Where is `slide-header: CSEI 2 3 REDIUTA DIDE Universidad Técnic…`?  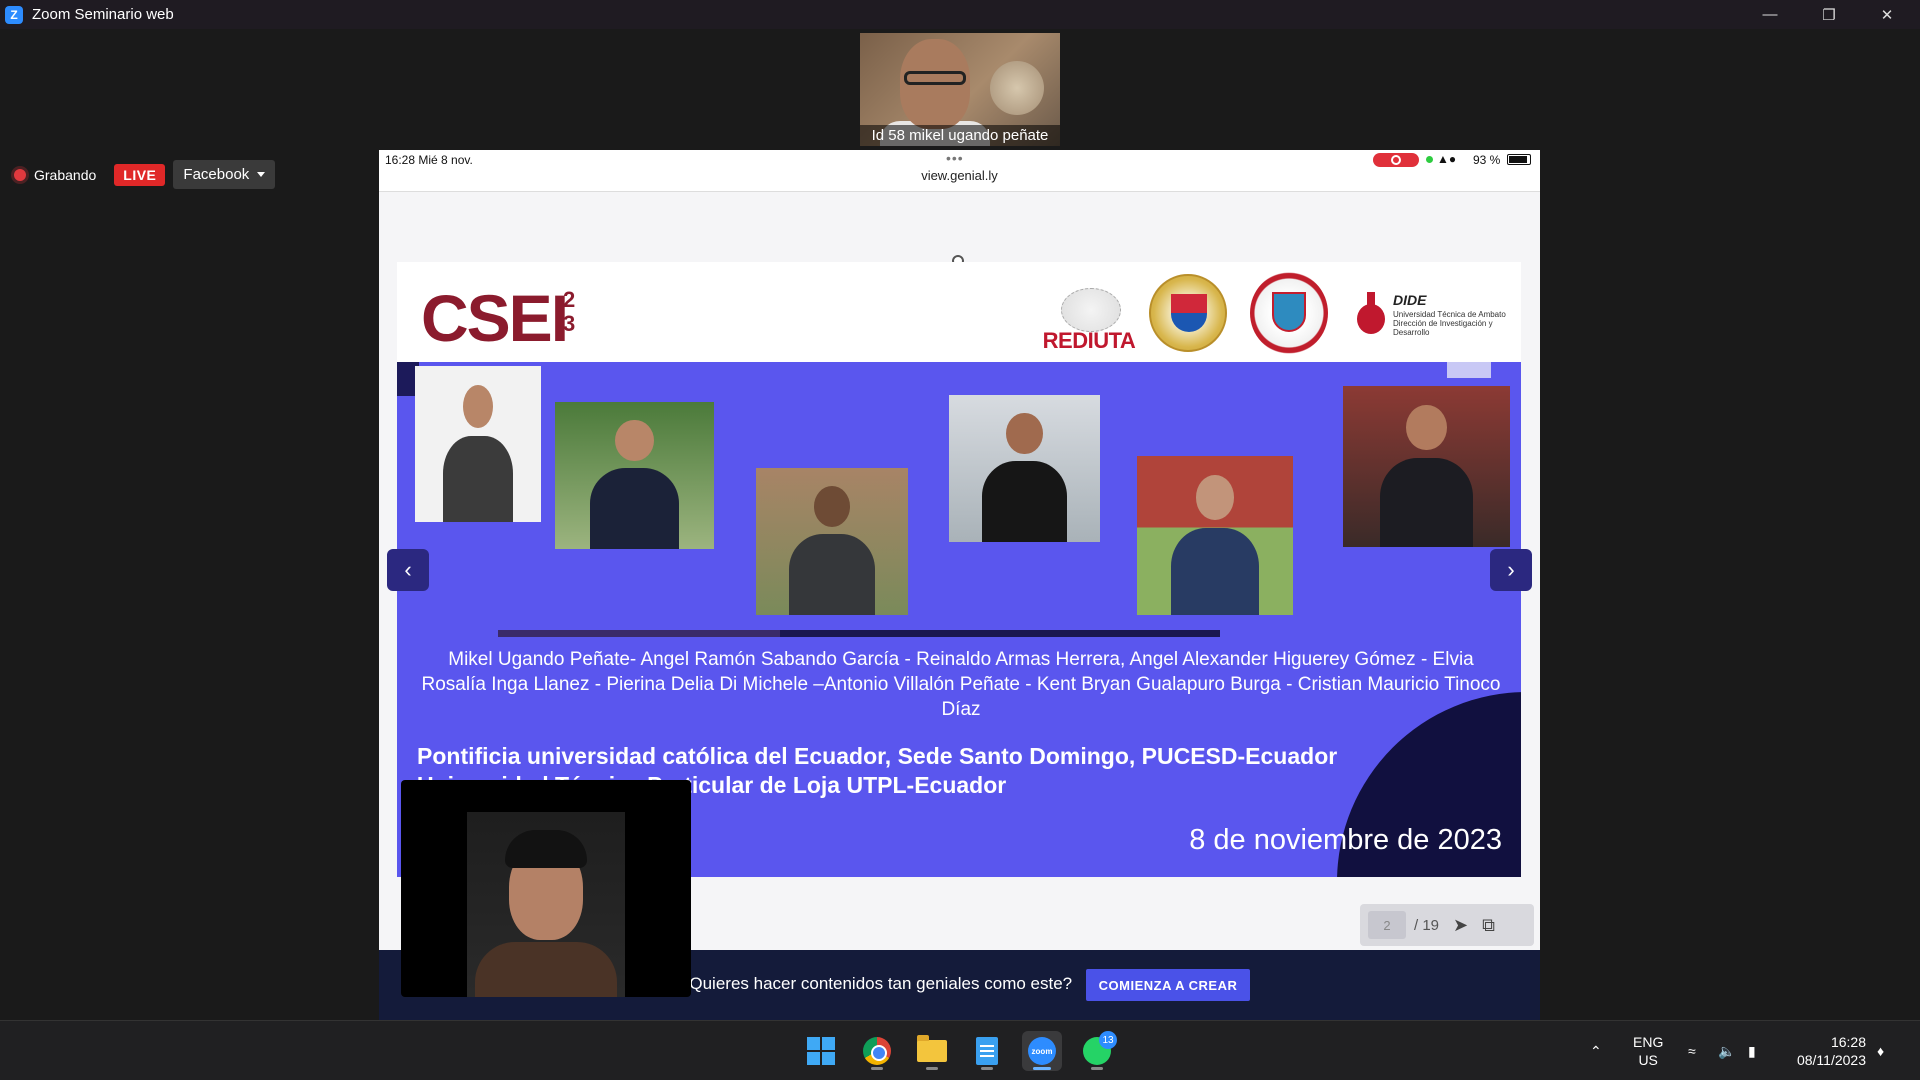 slide-header: CSEI 2 3 REDIUTA DIDE Universidad Técnic… is located at coordinates (959, 312).